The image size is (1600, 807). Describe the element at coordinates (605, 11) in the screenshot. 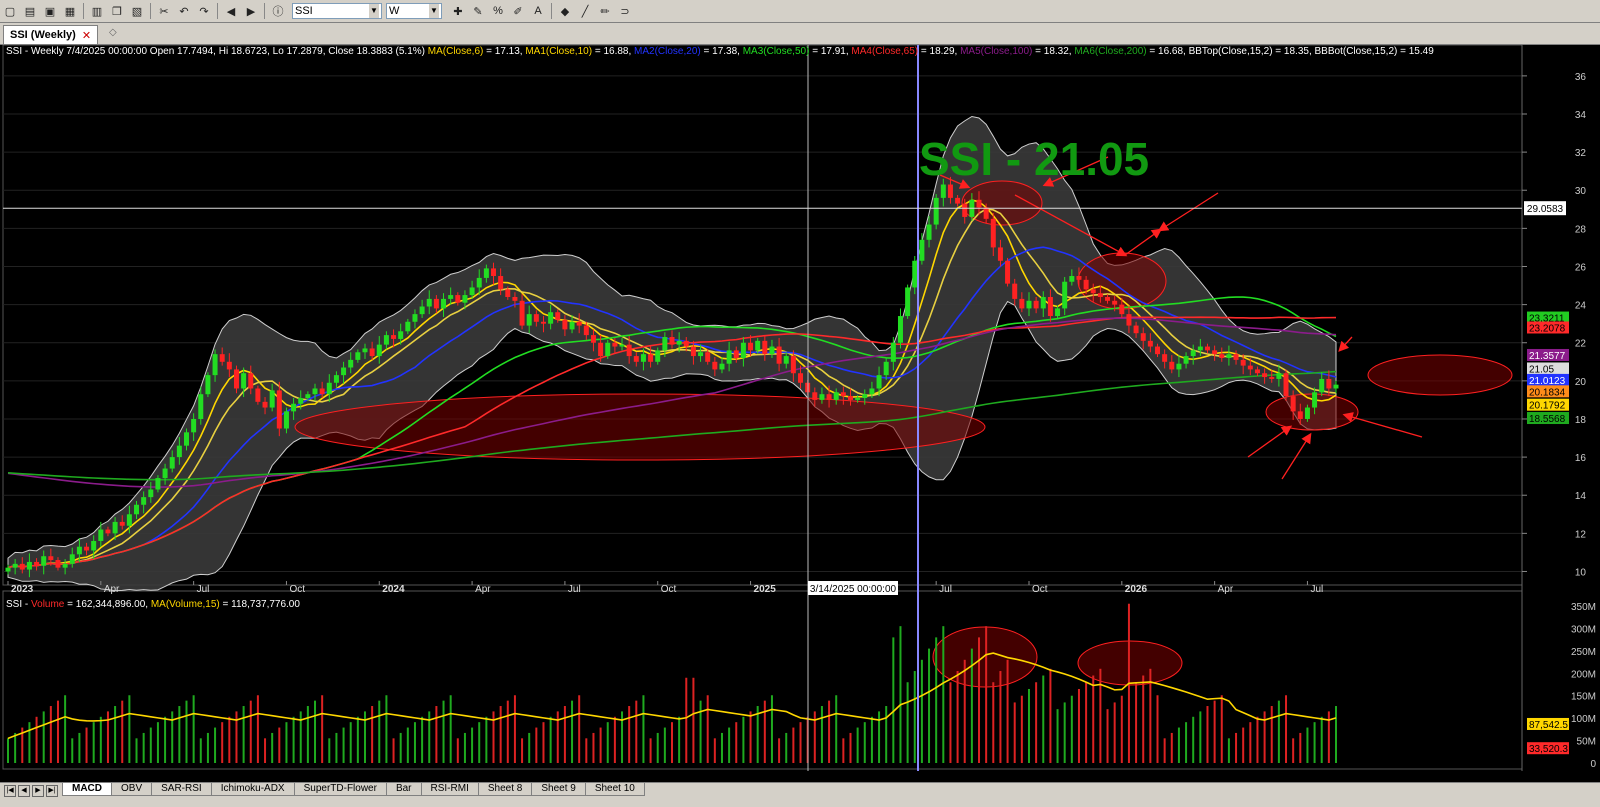

I see `brush-icon: ✏` at that location.